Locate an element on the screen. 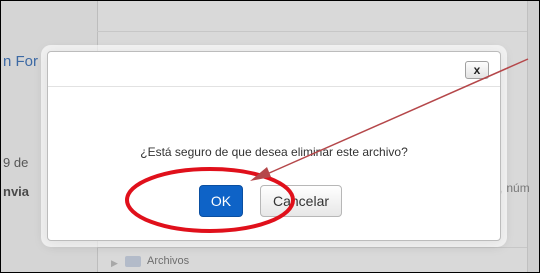 Image resolution: width=540 pixels, height=273 pixels. dialog-titlebar: x is located at coordinates (274, 69).